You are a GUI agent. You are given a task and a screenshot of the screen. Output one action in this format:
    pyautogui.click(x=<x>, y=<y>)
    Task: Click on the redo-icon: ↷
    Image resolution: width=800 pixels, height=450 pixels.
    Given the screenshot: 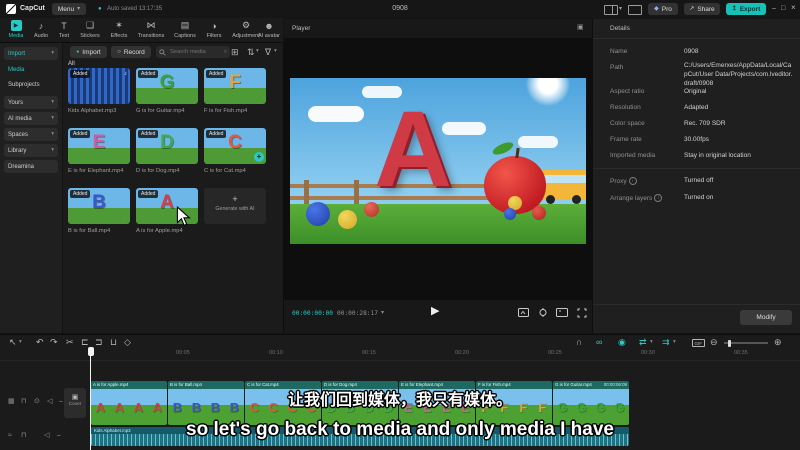 What is the action you would take?
    pyautogui.click(x=54, y=342)
    